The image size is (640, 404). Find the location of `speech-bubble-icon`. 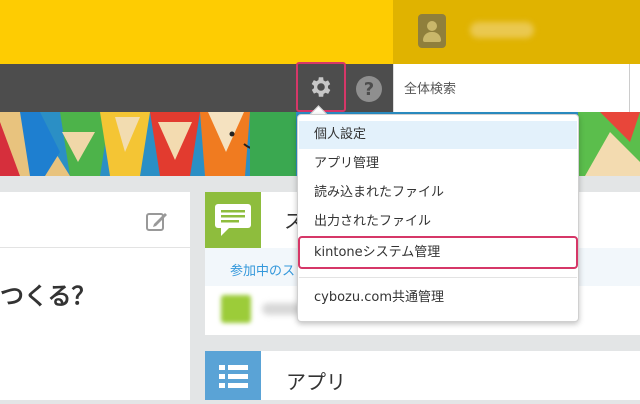

speech-bubble-icon is located at coordinates (233, 220).